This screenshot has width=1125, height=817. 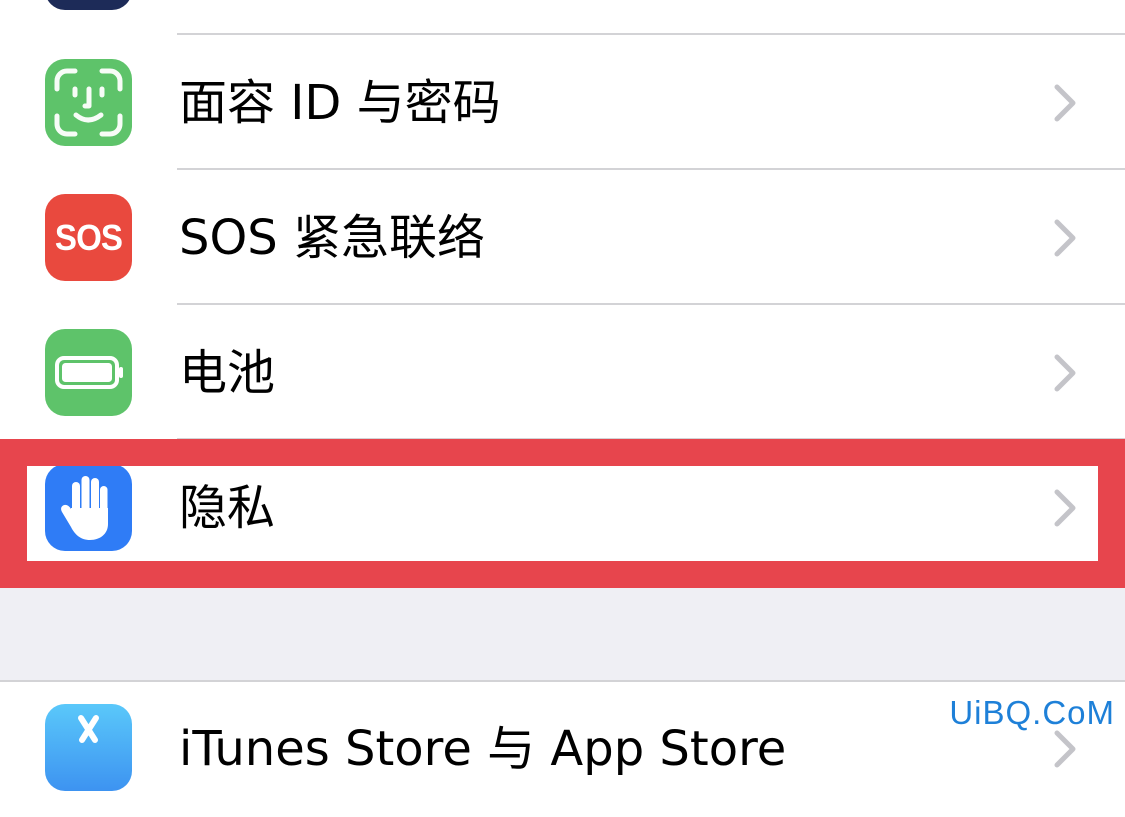 What do you see at coordinates (88, 102) in the screenshot?
I see `face-id-icon` at bounding box center [88, 102].